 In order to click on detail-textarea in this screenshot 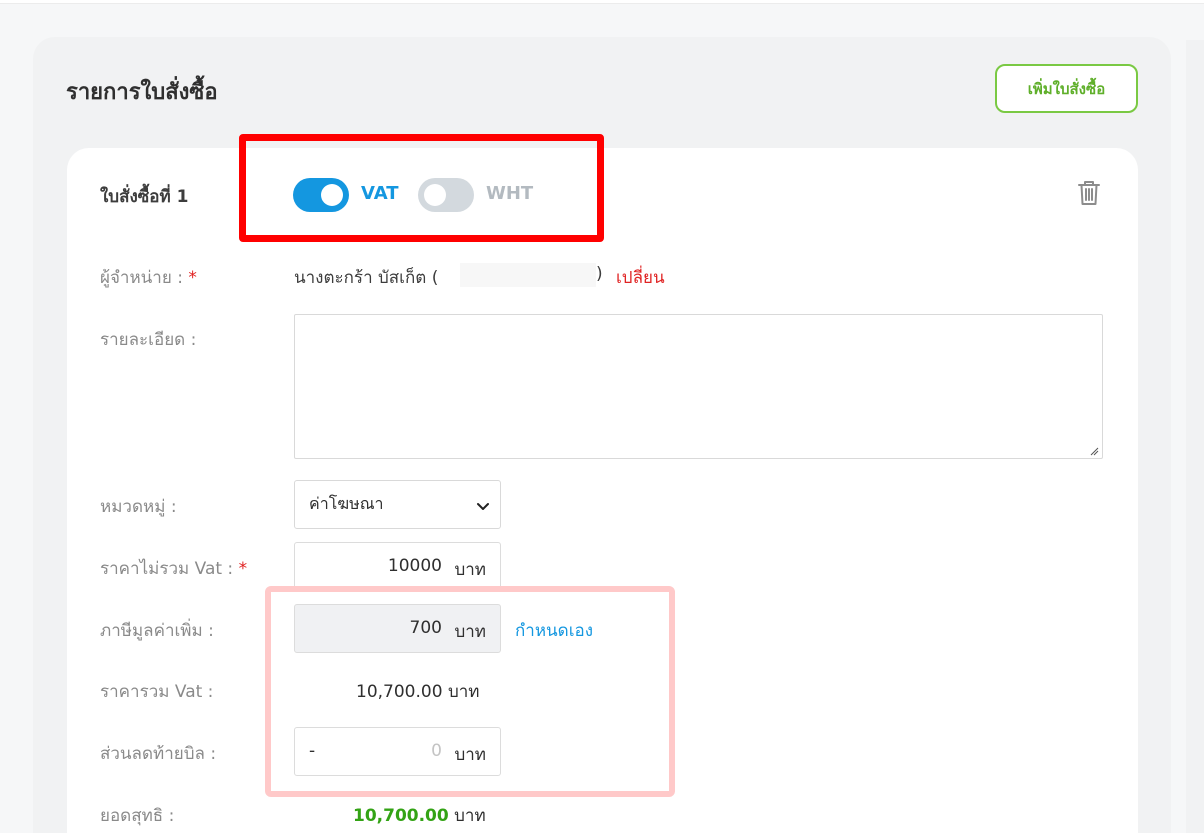, I will do `click(698, 386)`.